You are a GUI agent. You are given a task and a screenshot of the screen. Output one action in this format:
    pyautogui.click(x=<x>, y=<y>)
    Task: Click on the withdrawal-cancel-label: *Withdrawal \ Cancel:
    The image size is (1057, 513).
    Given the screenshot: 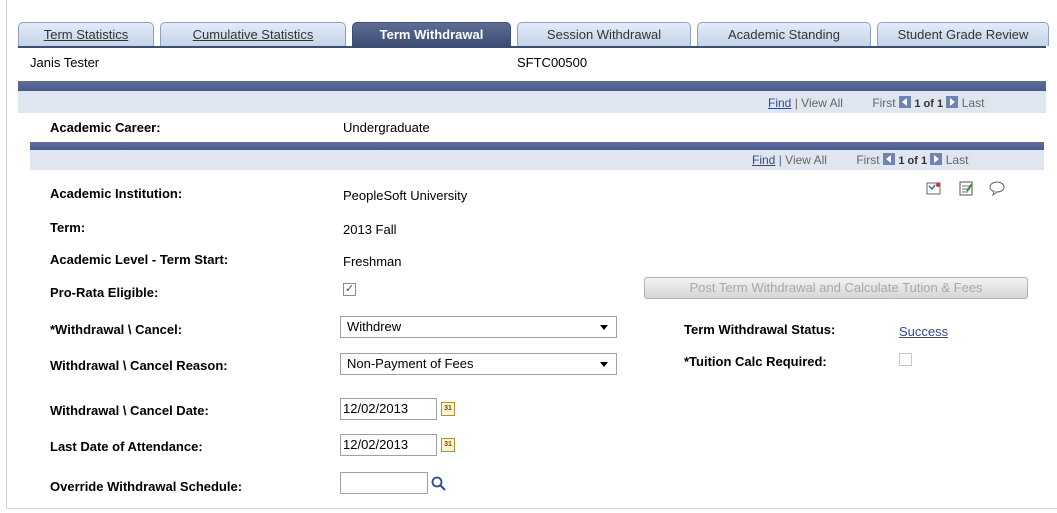 What is the action you would take?
    pyautogui.click(x=116, y=329)
    